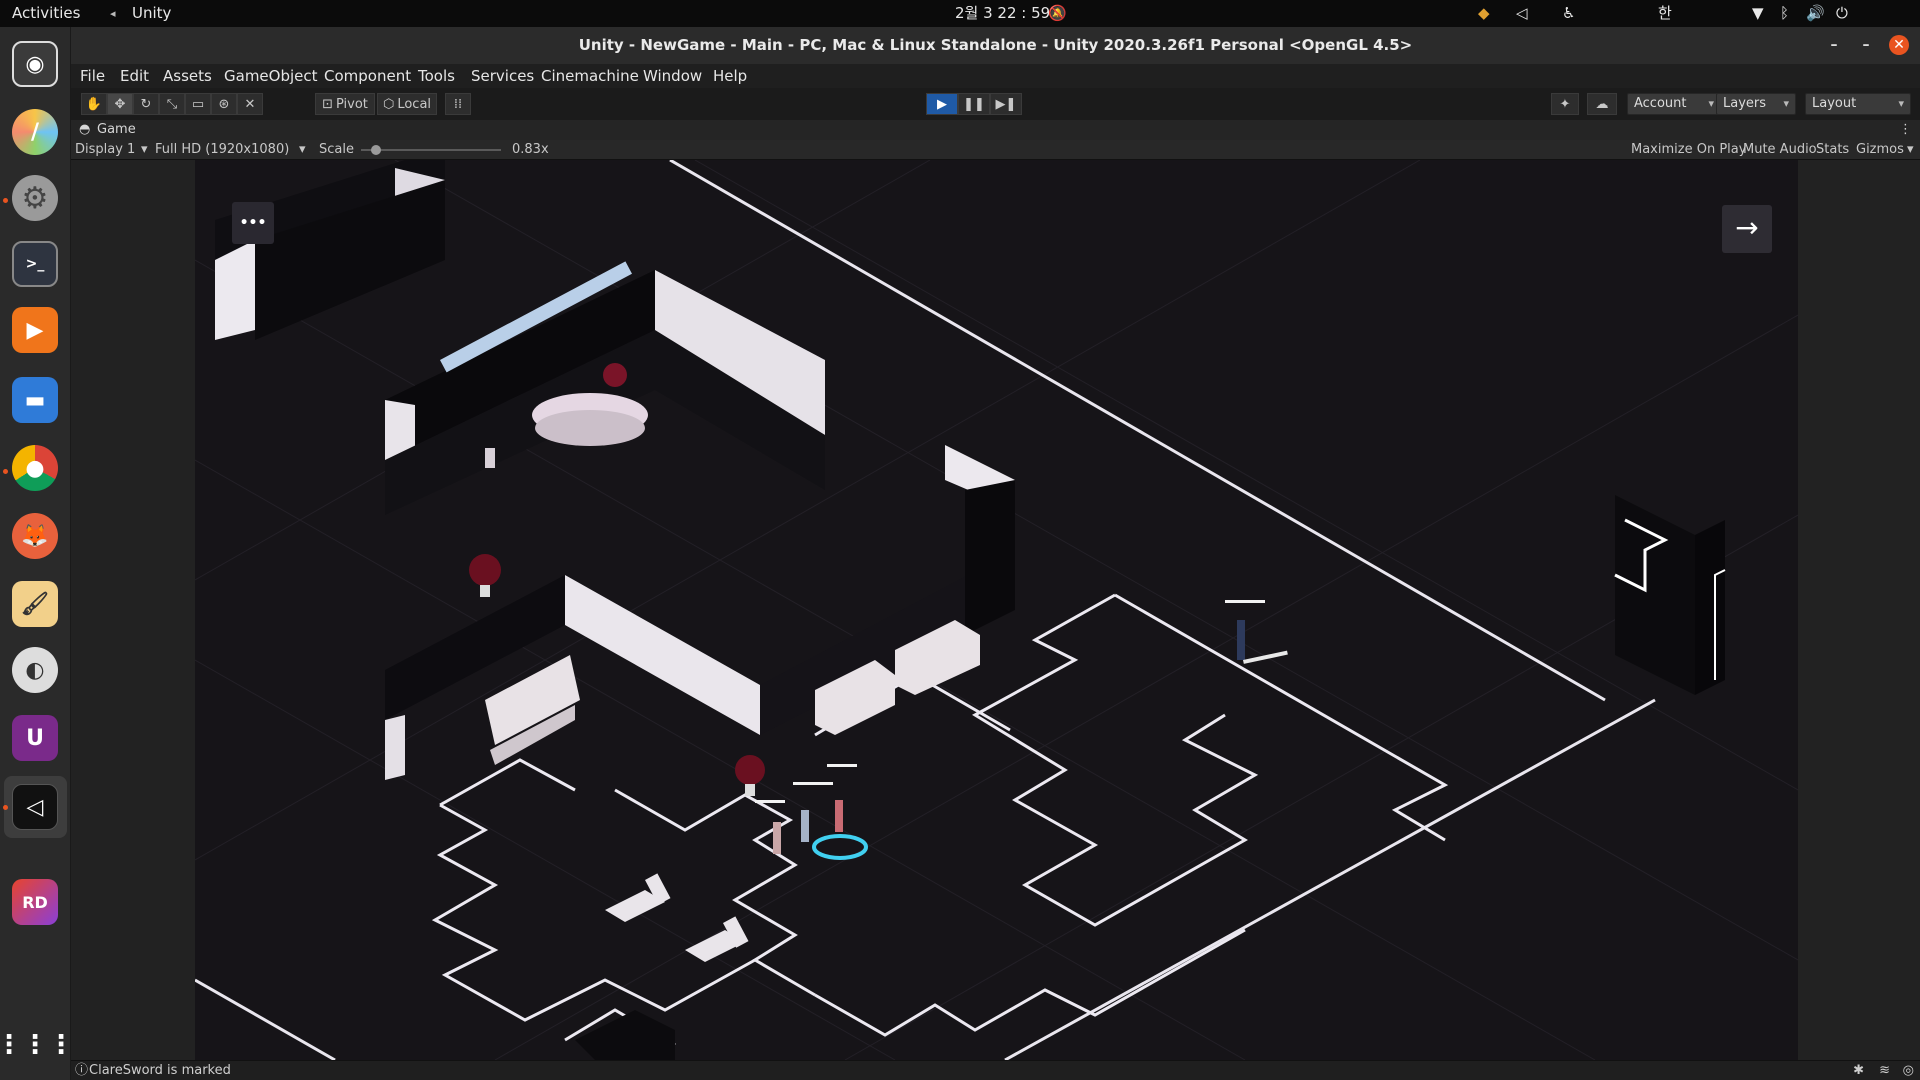 This screenshot has height=1080, width=1920. Describe the element at coordinates (35, 902) in the screenshot. I see `rider-icon: RD` at that location.